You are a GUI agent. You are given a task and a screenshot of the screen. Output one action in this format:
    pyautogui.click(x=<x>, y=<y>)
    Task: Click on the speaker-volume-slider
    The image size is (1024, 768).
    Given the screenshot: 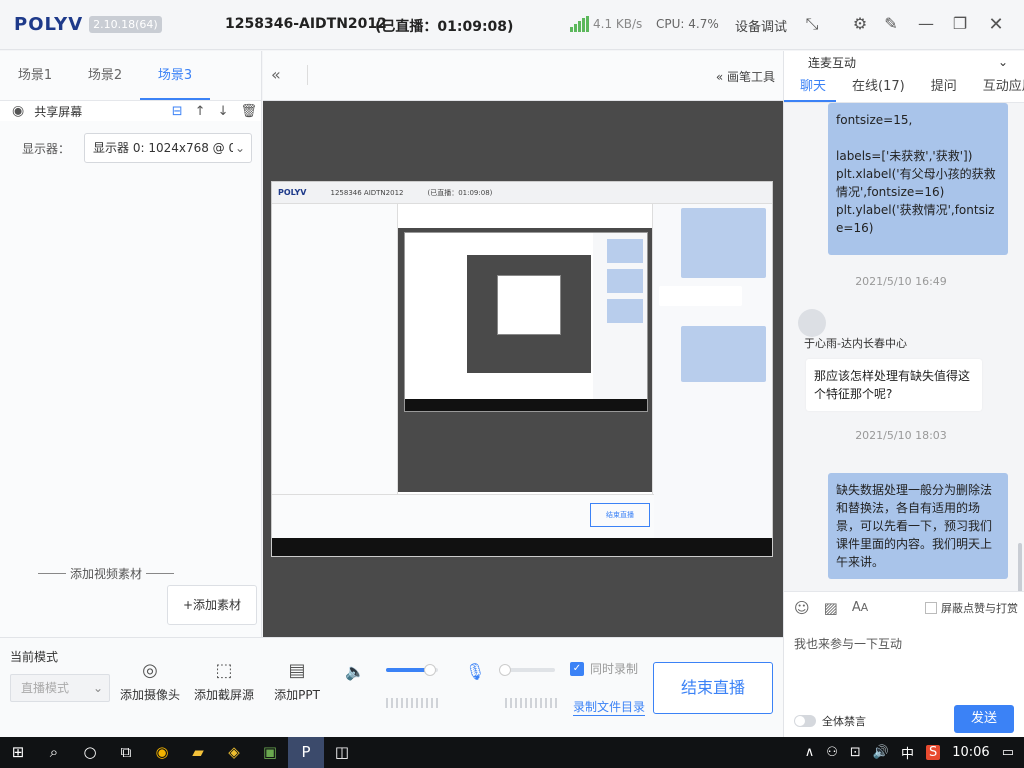 What is the action you would take?
    pyautogui.click(x=412, y=670)
    